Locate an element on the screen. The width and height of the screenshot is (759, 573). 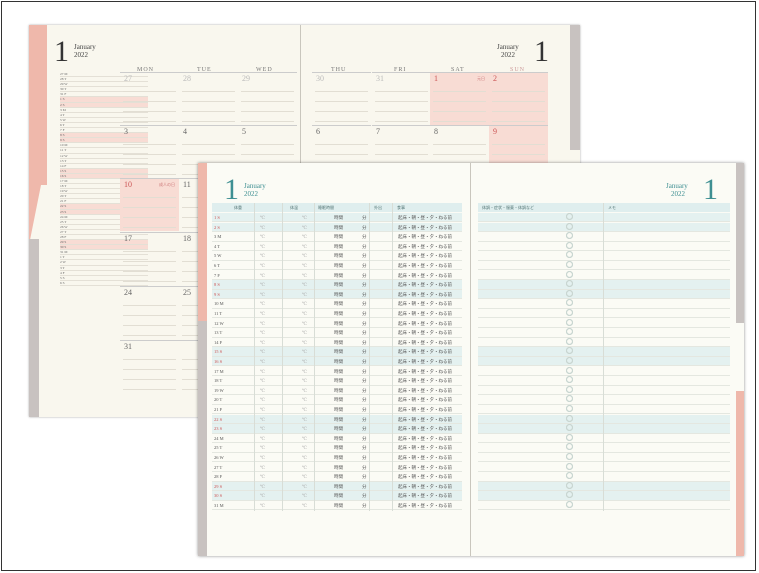
calendar-day-cell: 2 is located at coordinates (518, 98).